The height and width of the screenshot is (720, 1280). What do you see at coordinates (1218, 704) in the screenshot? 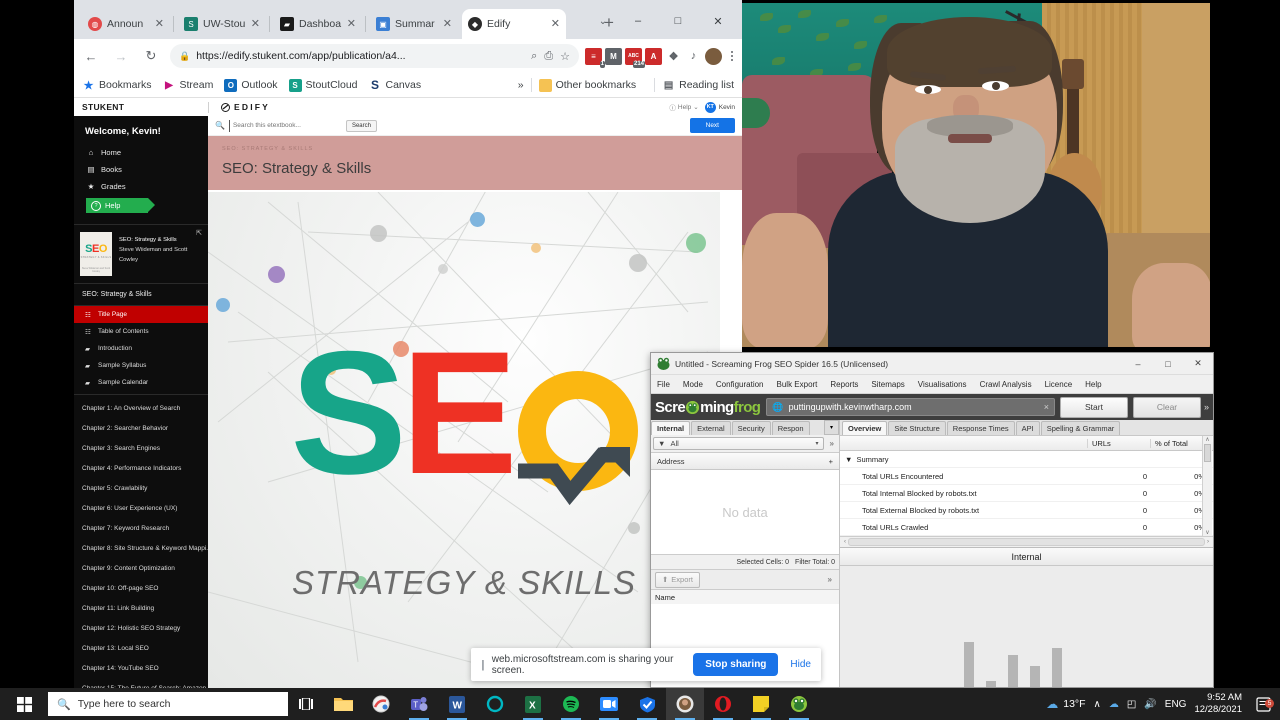
I see `clock: 9:52 AM 12/28/2021` at bounding box center [1218, 704].